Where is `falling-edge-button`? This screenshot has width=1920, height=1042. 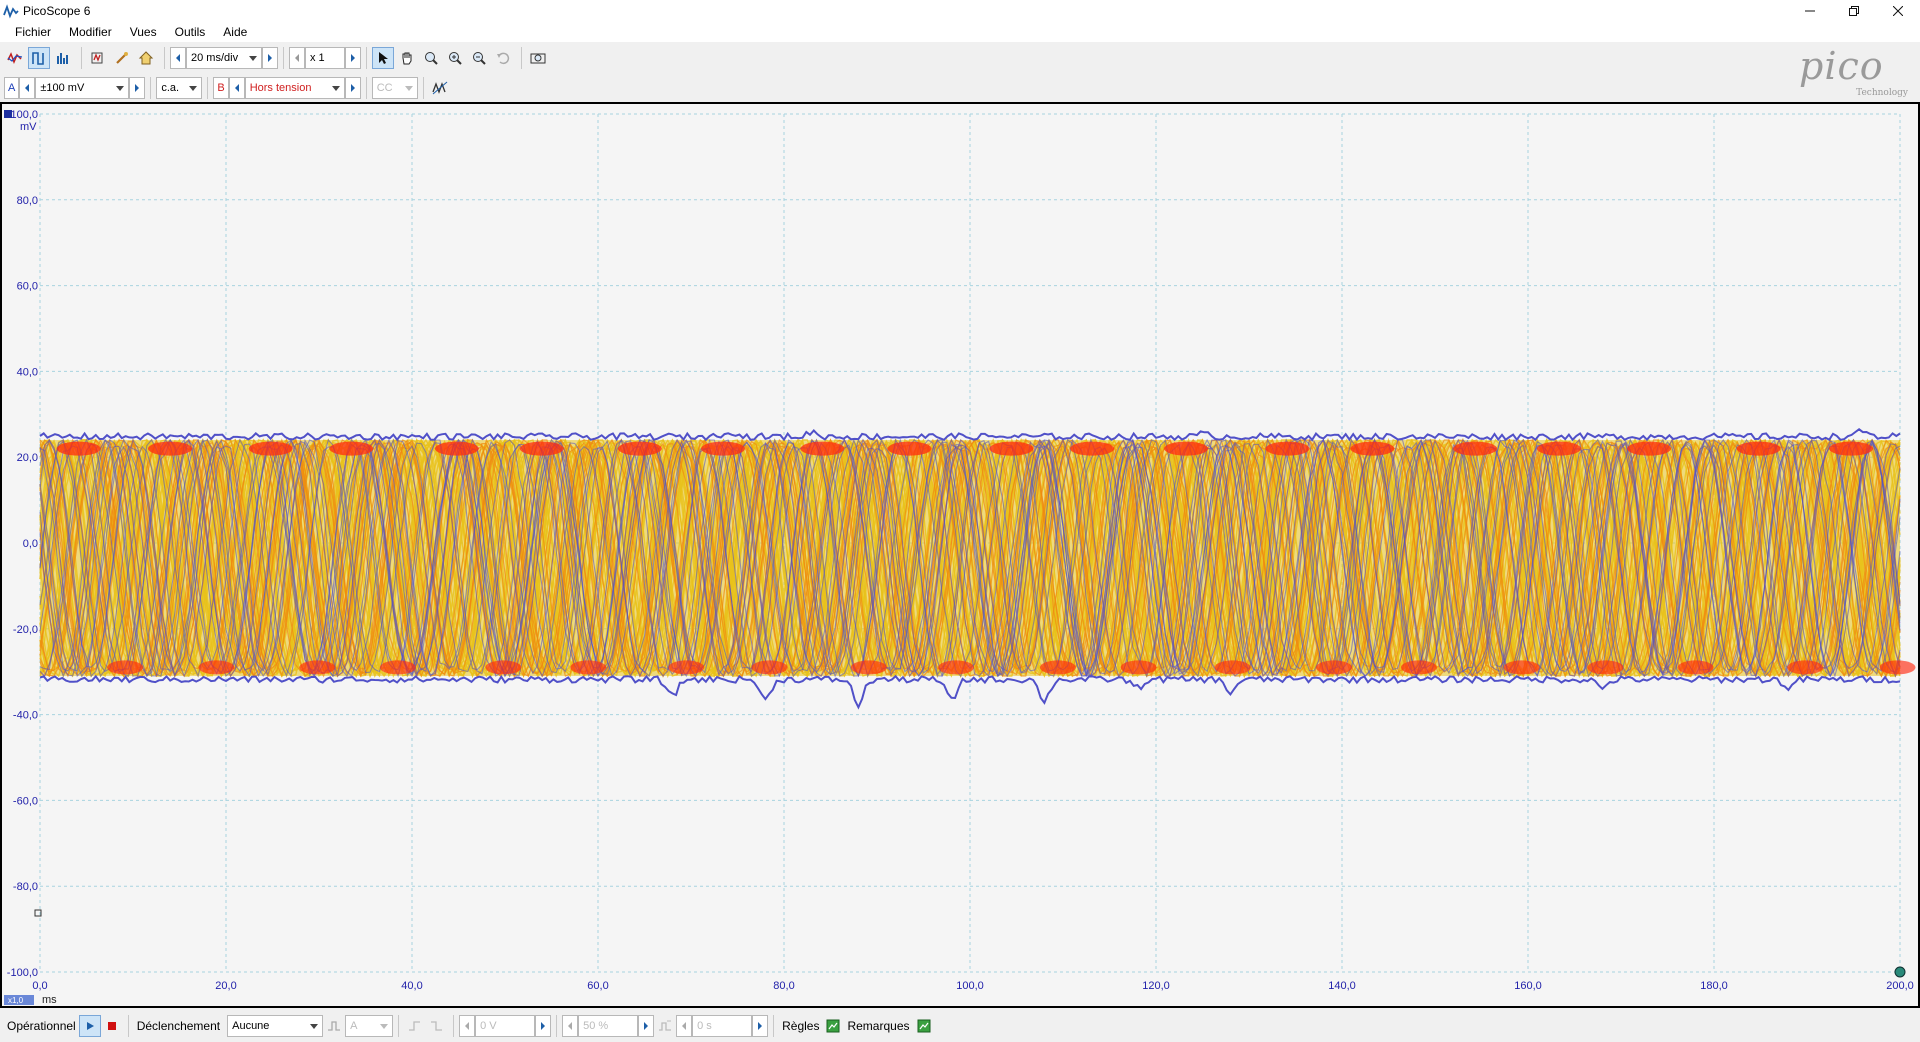
falling-edge-button is located at coordinates (437, 1026).